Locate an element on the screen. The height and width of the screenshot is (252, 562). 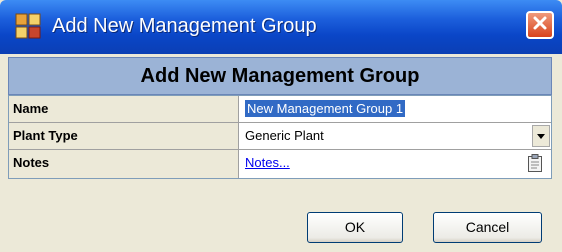
app-group-icon is located at coordinates (28, 26).